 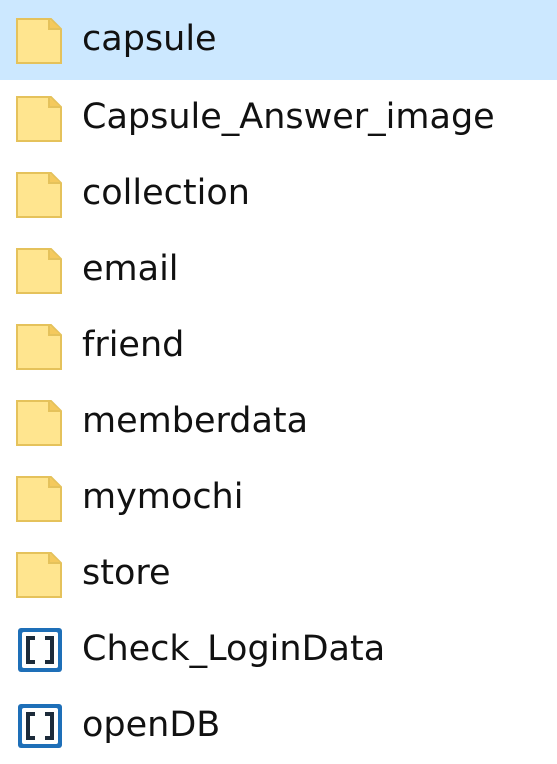 I want to click on list-item-collection: collection, so click(x=278, y=194).